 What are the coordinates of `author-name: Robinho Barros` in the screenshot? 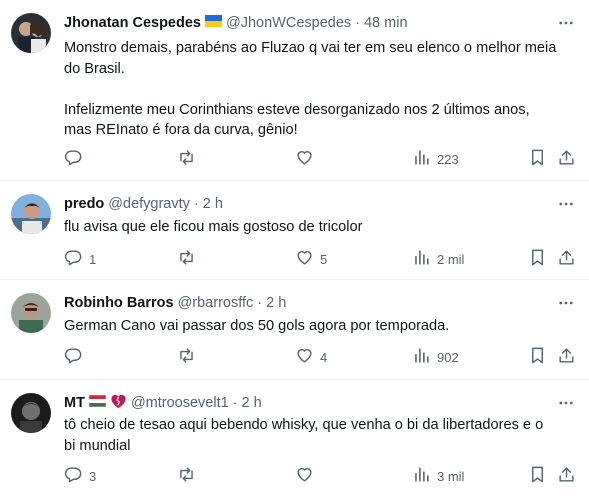 It's located at (119, 303).